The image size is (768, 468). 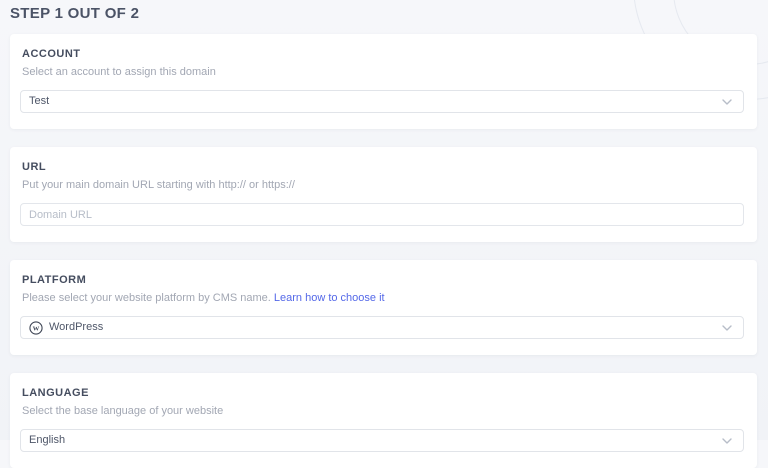 What do you see at coordinates (54, 280) in the screenshot?
I see `platform-label: PLATFORM` at bounding box center [54, 280].